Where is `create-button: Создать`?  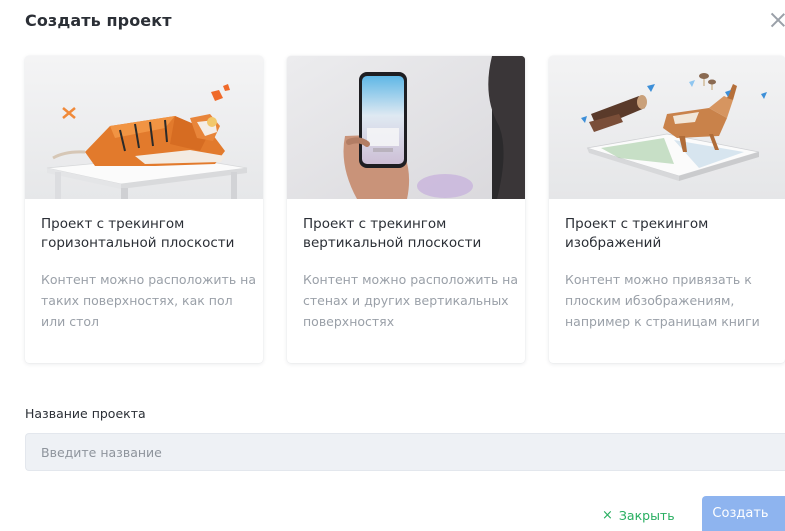
create-button: Создать is located at coordinates (743, 513).